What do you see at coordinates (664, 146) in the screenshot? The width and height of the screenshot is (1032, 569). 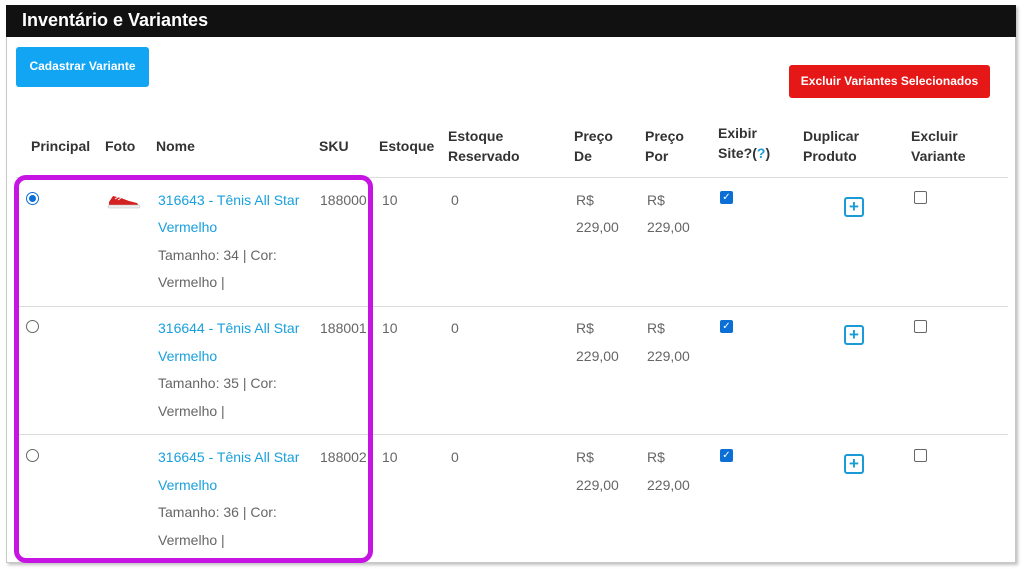 I see `header-preco-por: Preço Por` at bounding box center [664, 146].